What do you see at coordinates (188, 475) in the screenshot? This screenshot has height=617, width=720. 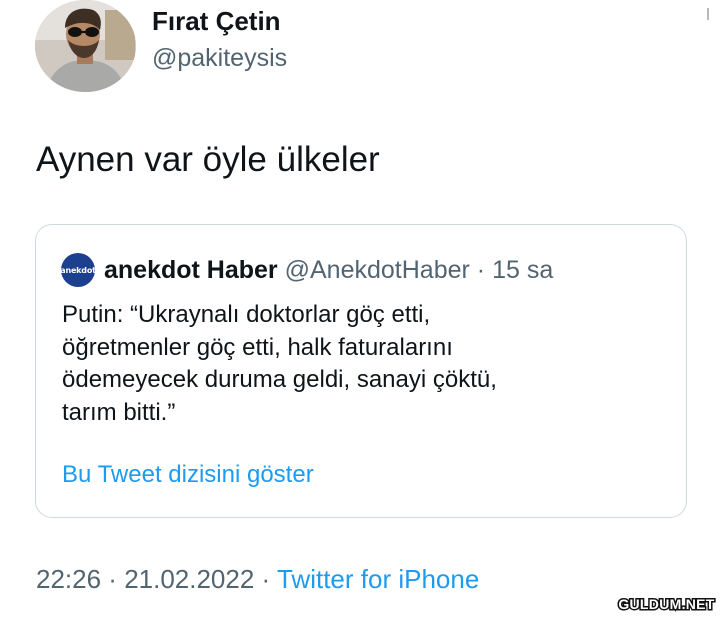 I see `show-thread-link: Bu Tweet dizisini göster` at bounding box center [188, 475].